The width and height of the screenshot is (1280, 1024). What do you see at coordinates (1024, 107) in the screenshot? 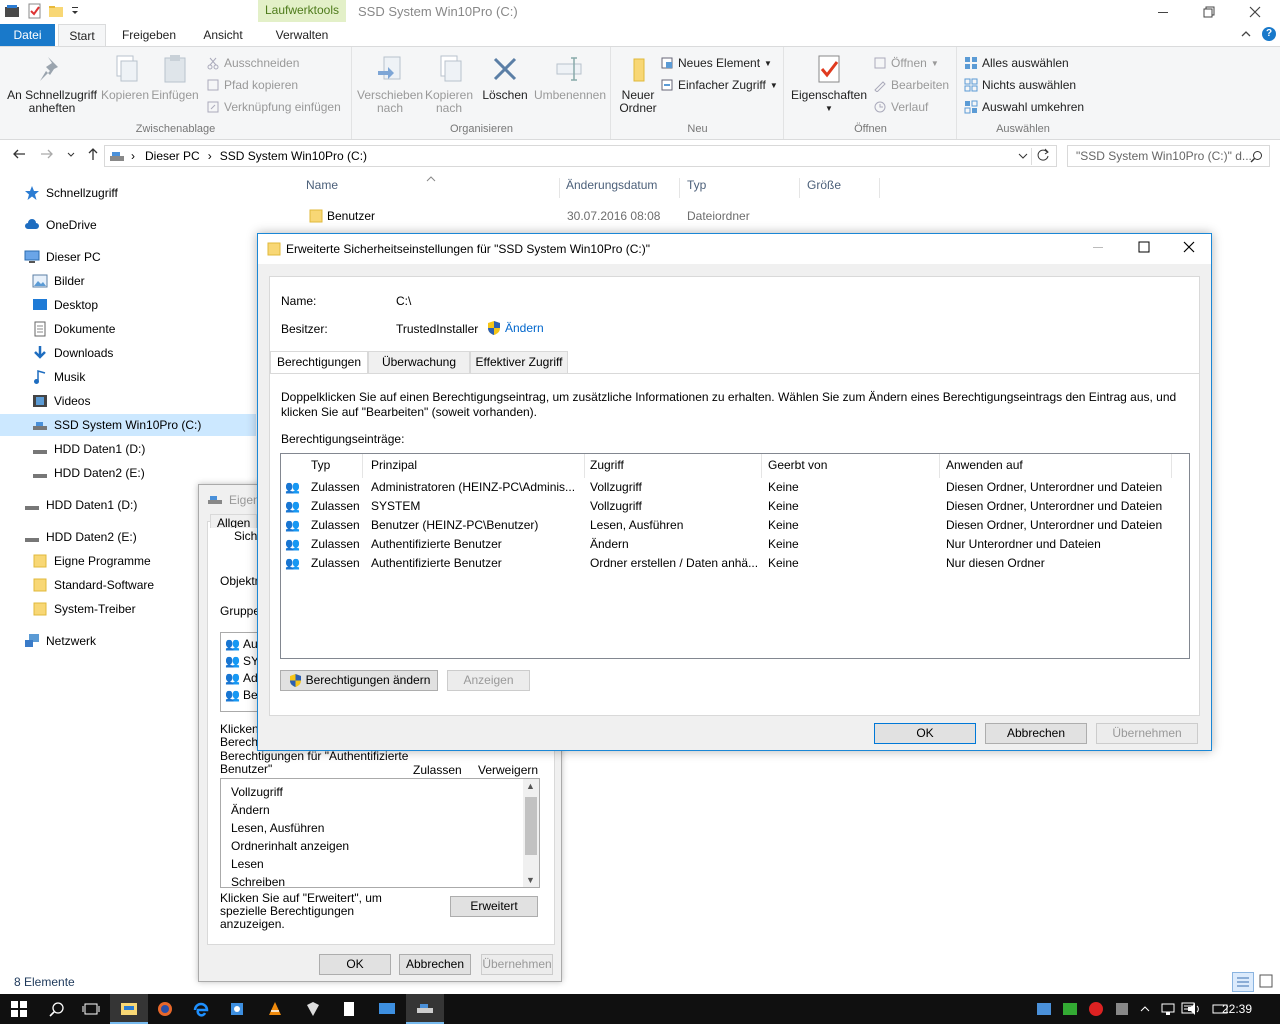
I see `invert-selection-button: Auswahl umkehren` at bounding box center [1024, 107].